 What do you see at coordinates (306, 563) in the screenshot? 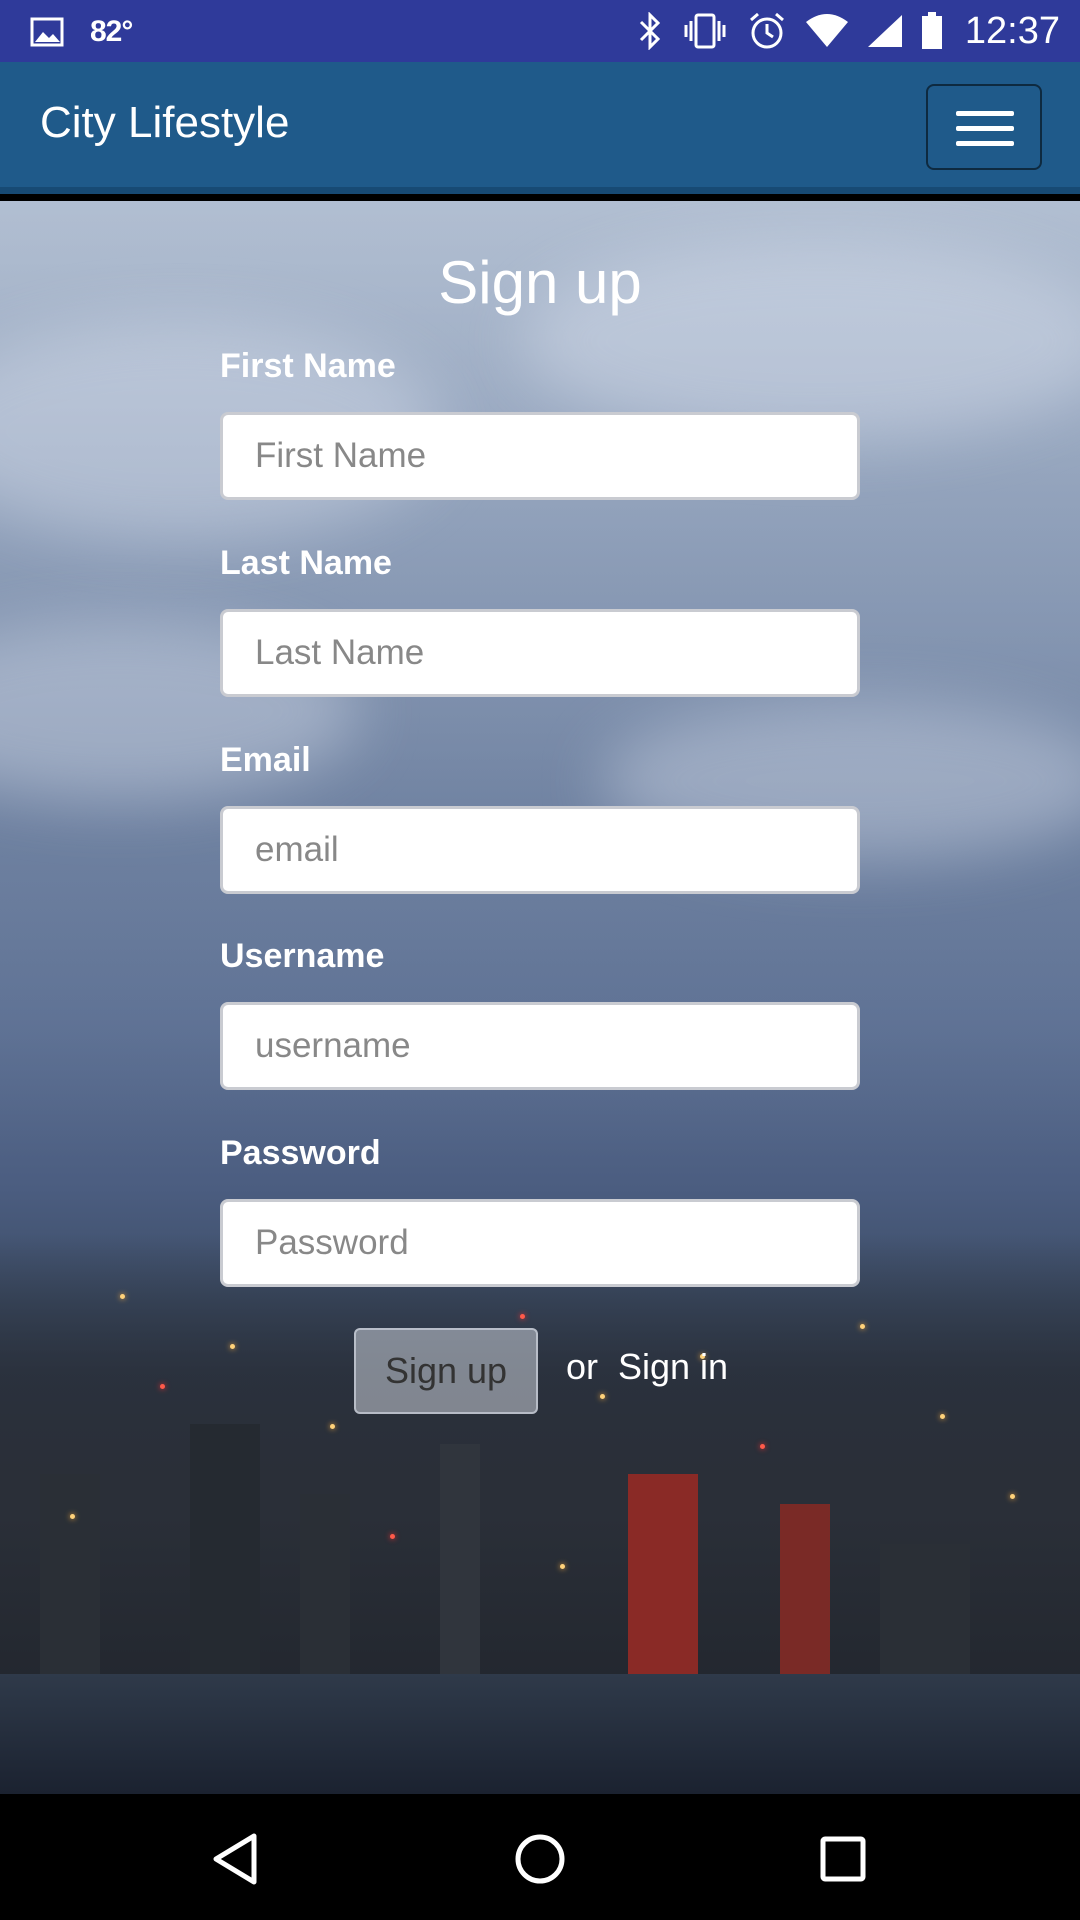
I see `last-name-label: Last Name` at bounding box center [306, 563].